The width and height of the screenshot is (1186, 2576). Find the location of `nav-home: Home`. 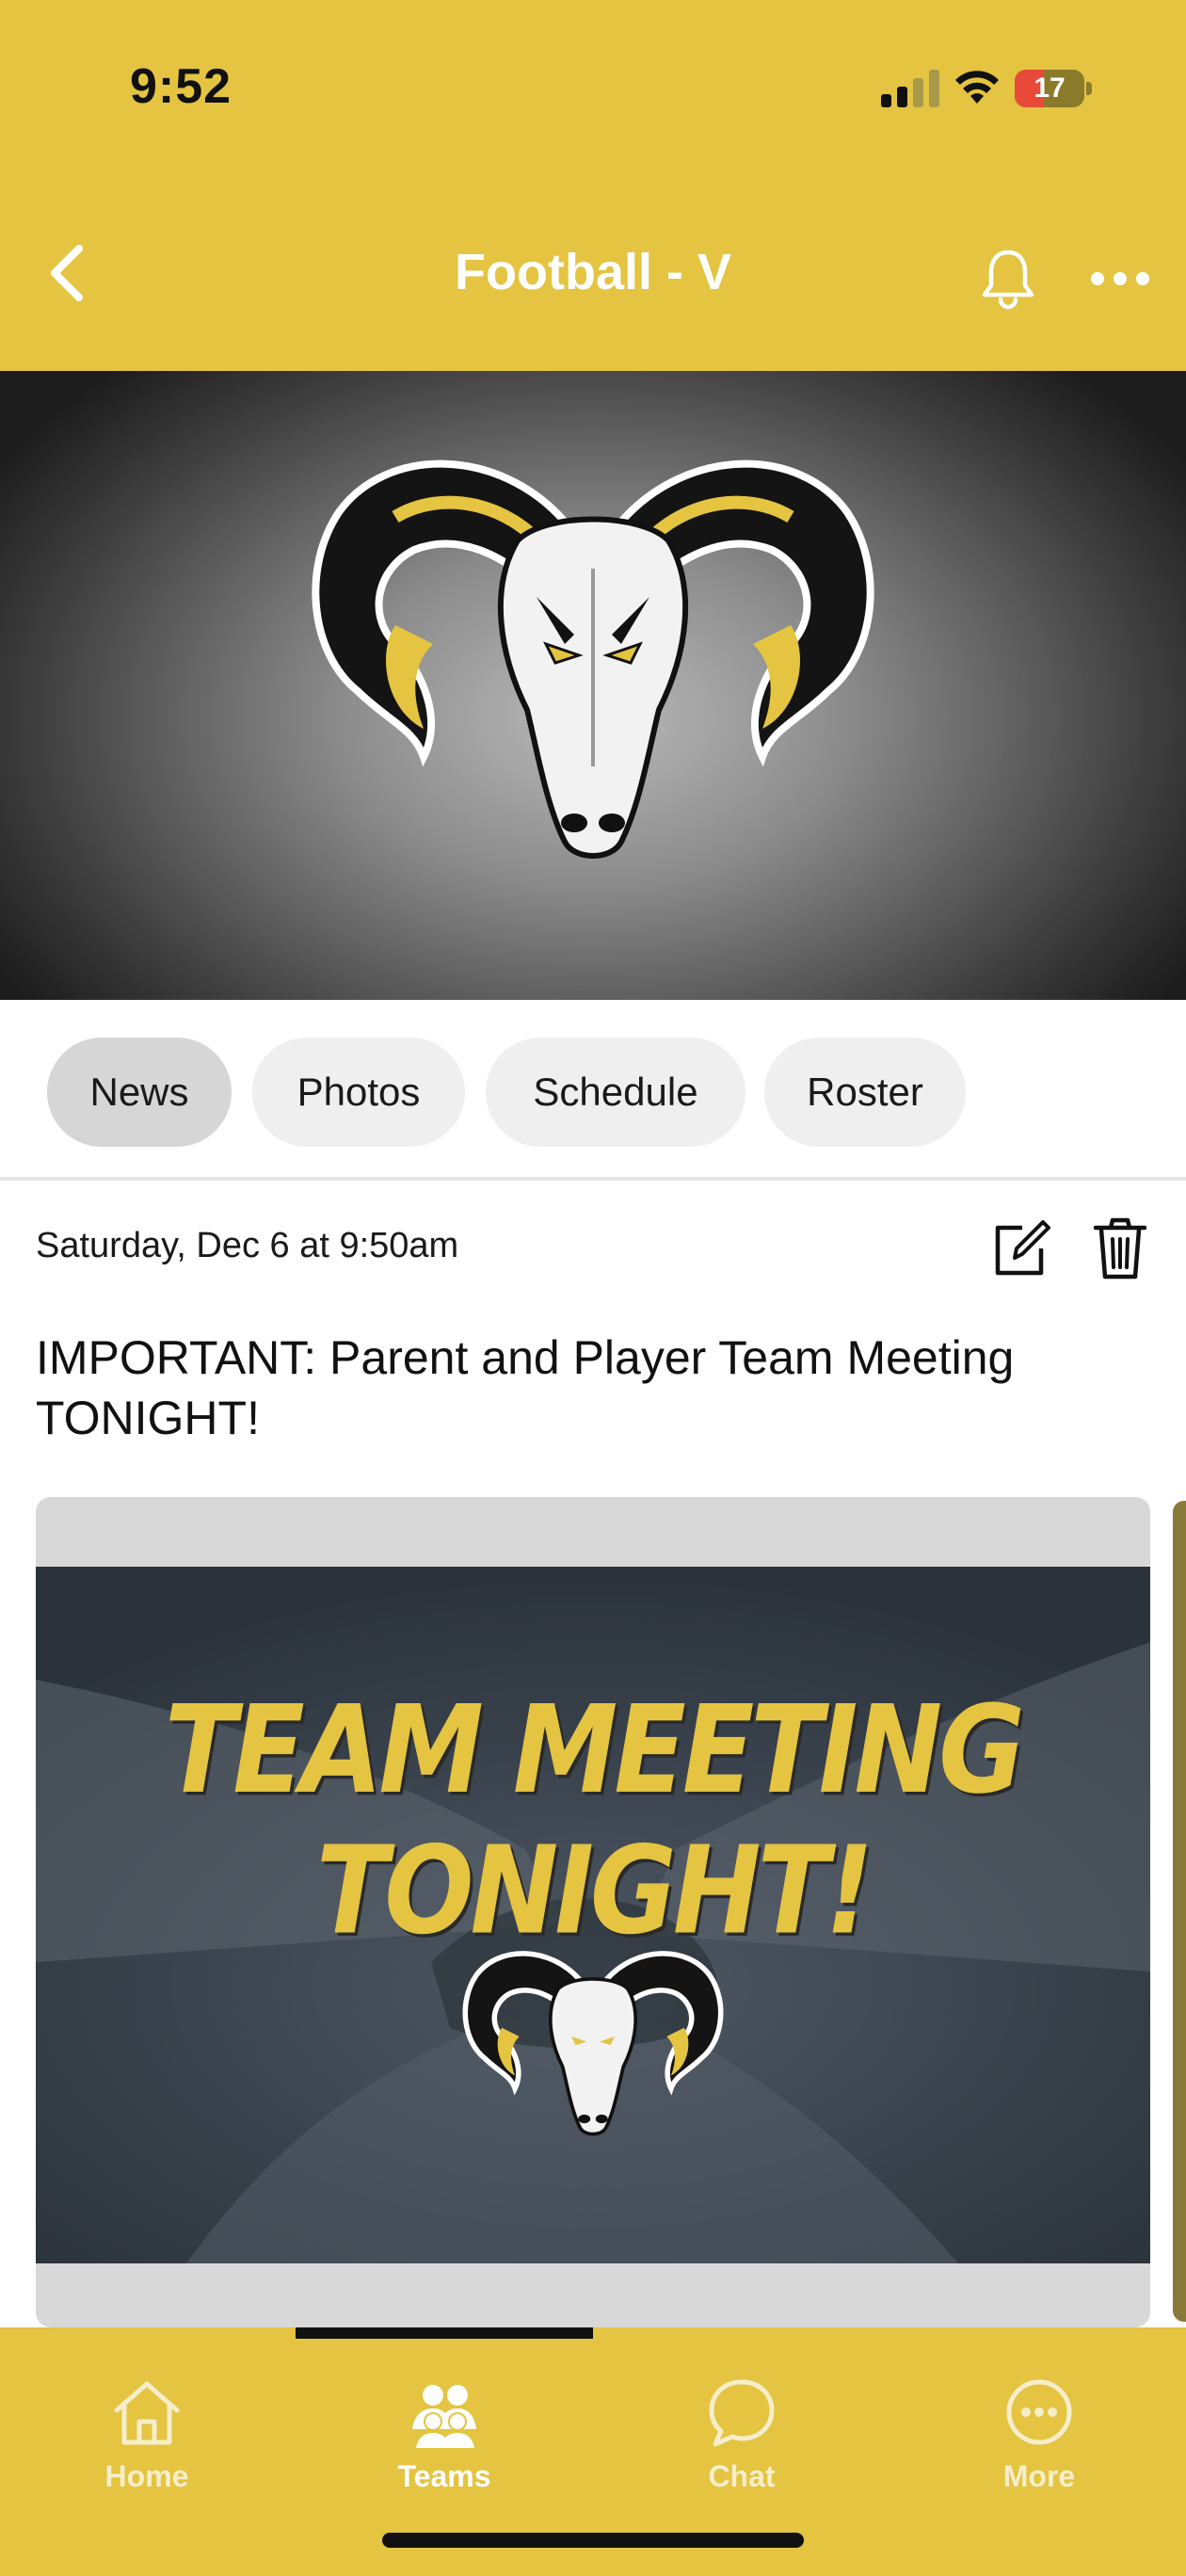

nav-home: Home is located at coordinates (147, 2434).